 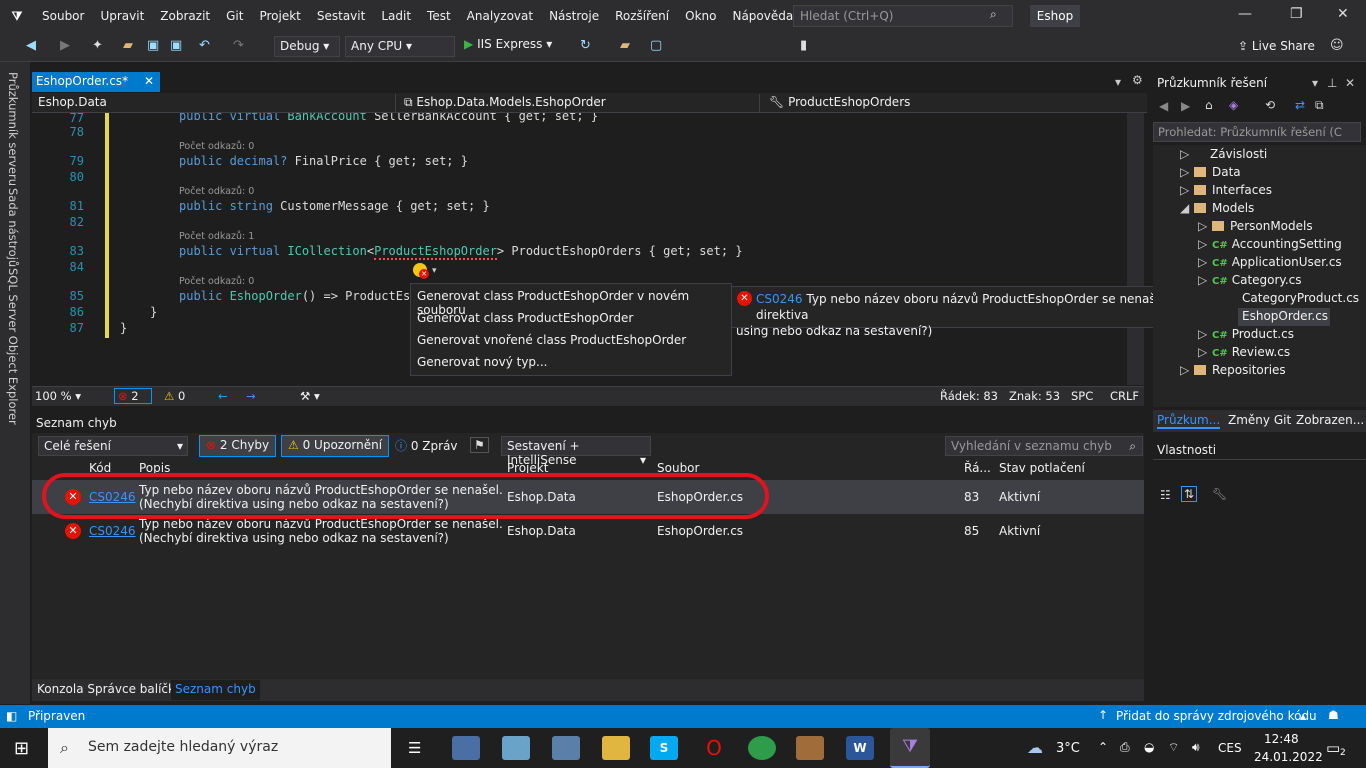 I want to click on minimize-icon: —, so click(x=1245, y=14).